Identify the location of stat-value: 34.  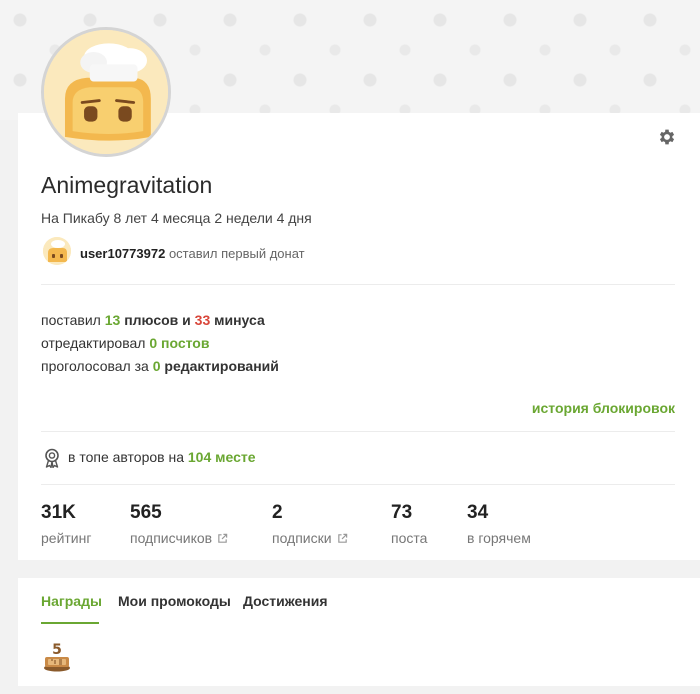
(478, 512).